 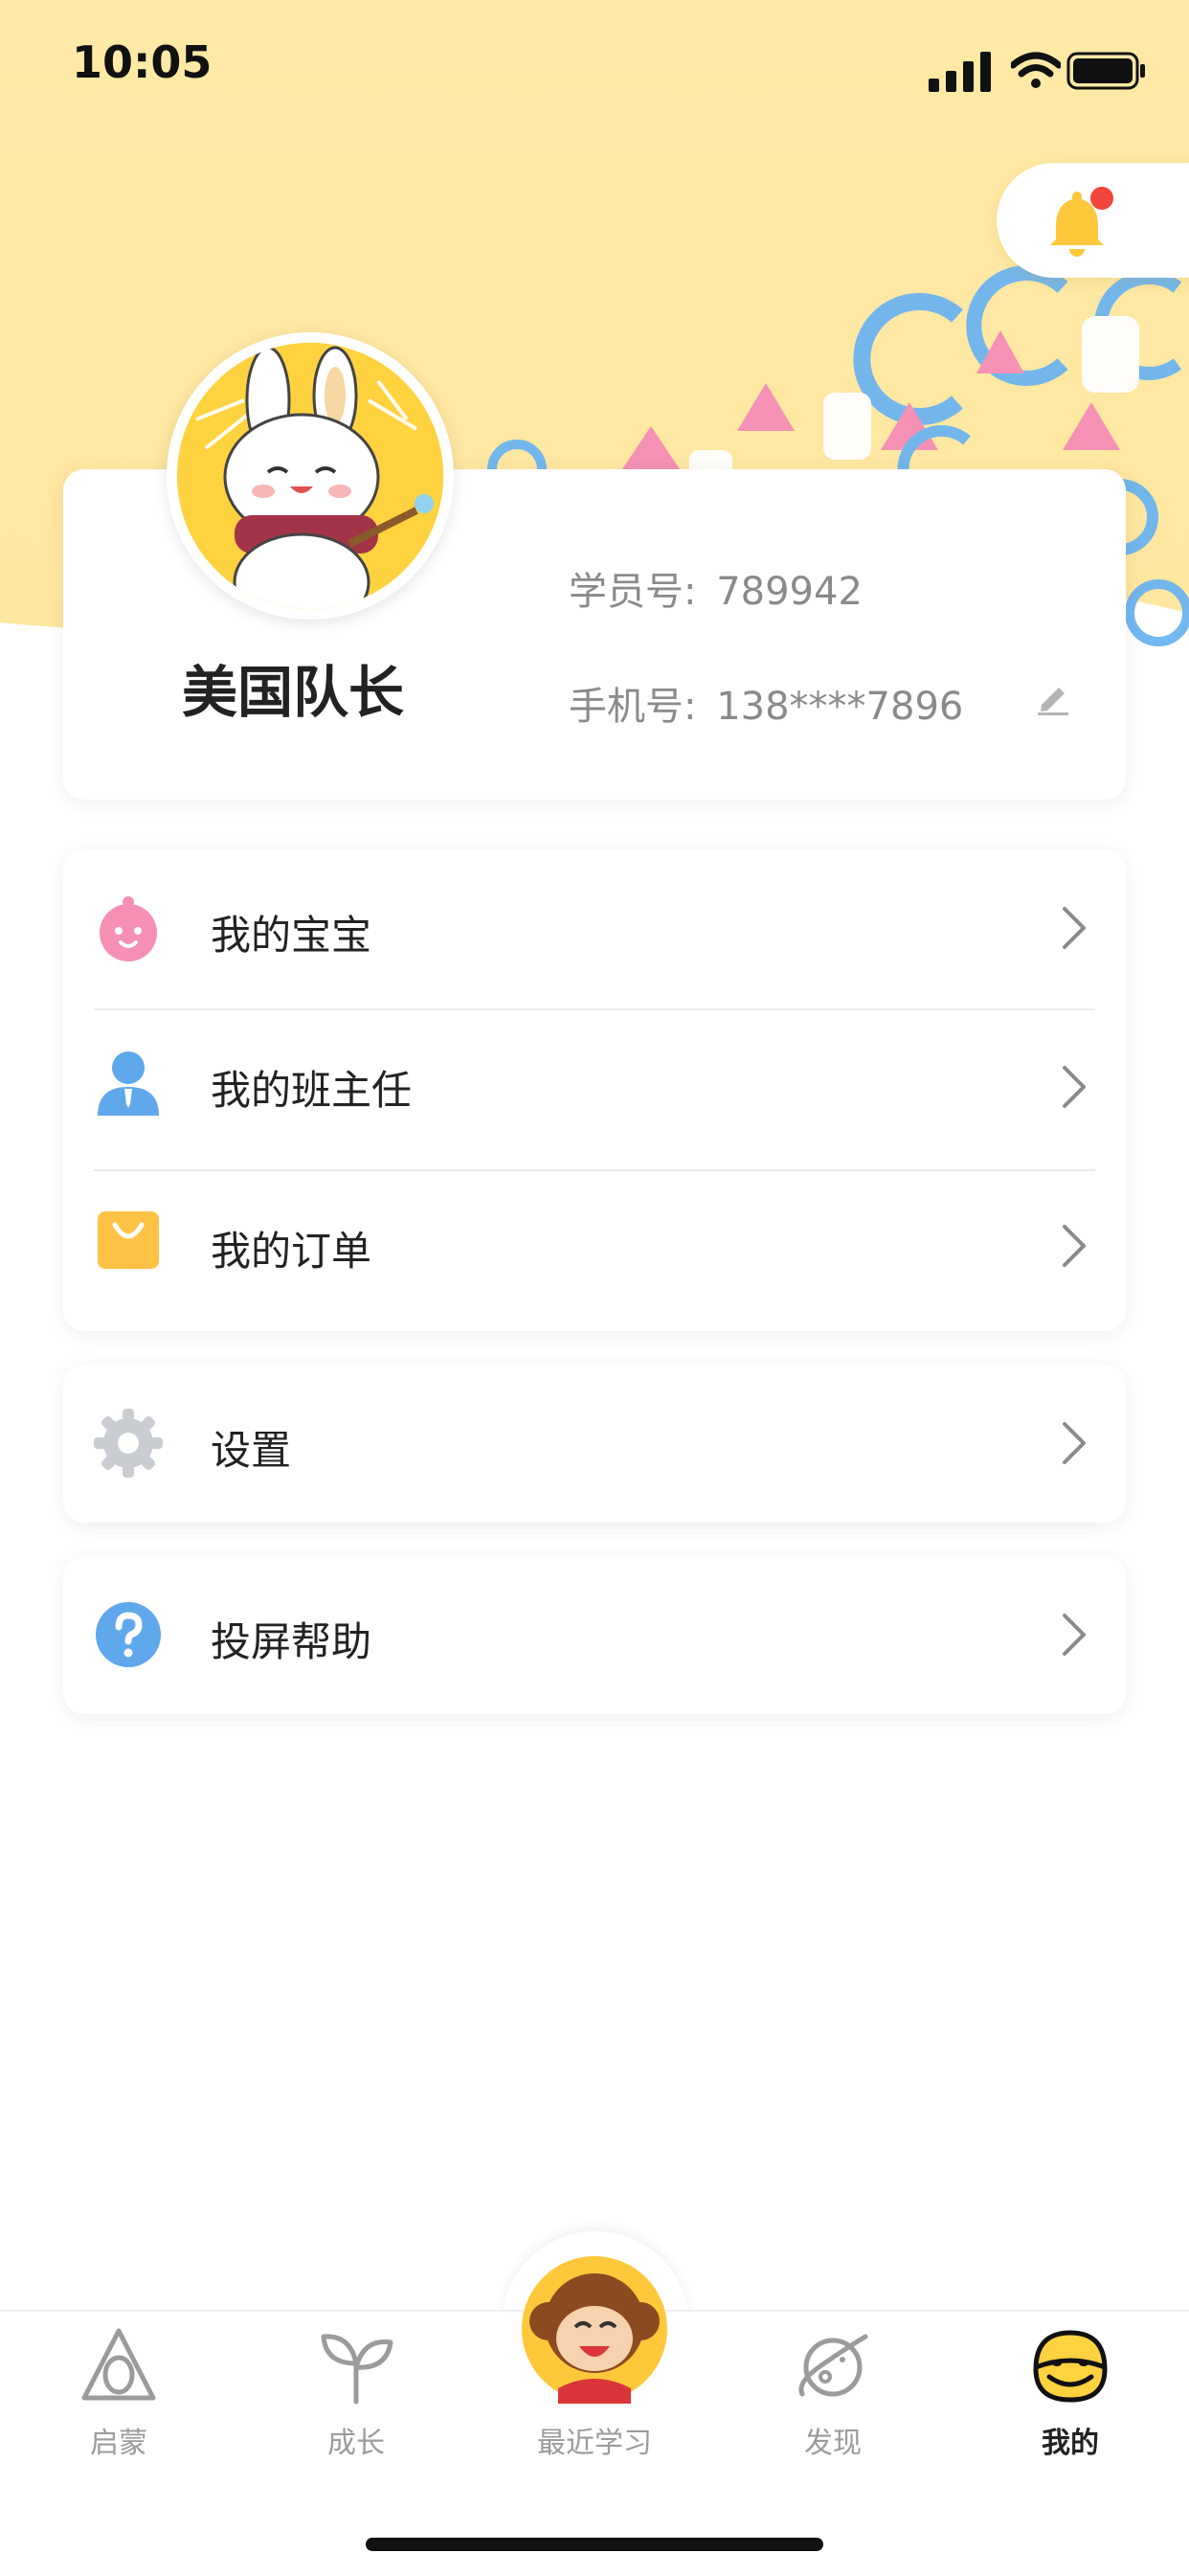 What do you see at coordinates (356, 2443) in the screenshot?
I see `tab-label-growth: 成长` at bounding box center [356, 2443].